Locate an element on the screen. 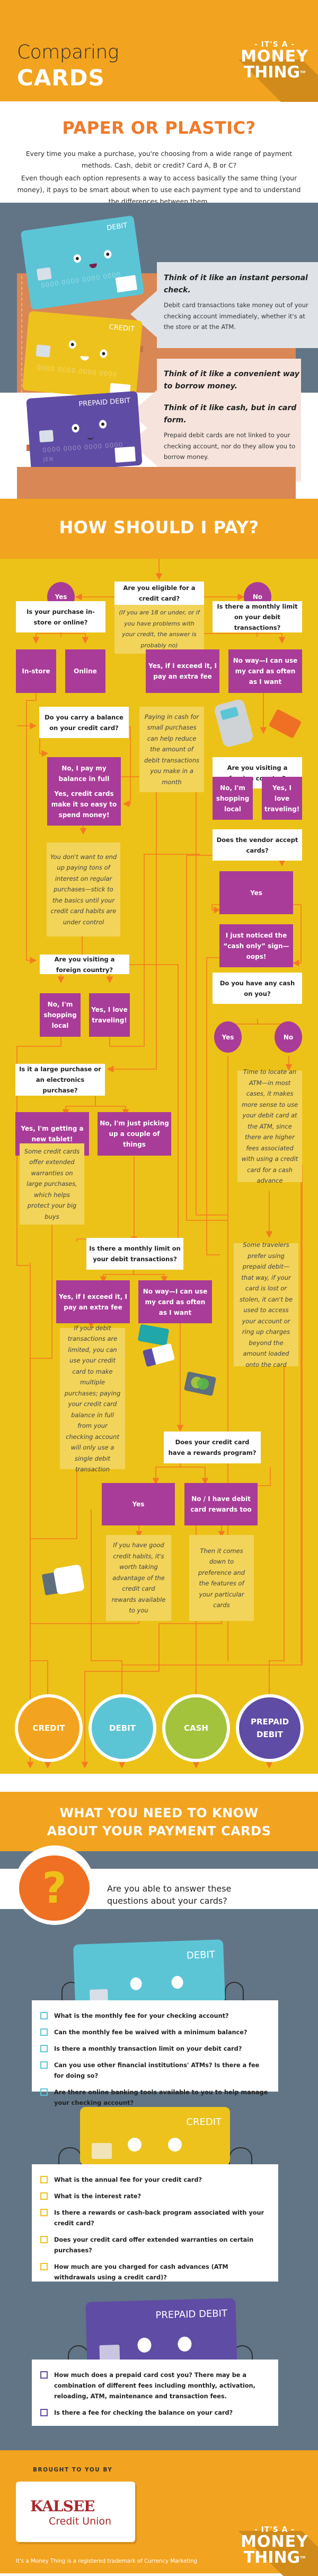 This screenshot has width=318, height=2576. result-credit: CREDIT is located at coordinates (49, 1728).